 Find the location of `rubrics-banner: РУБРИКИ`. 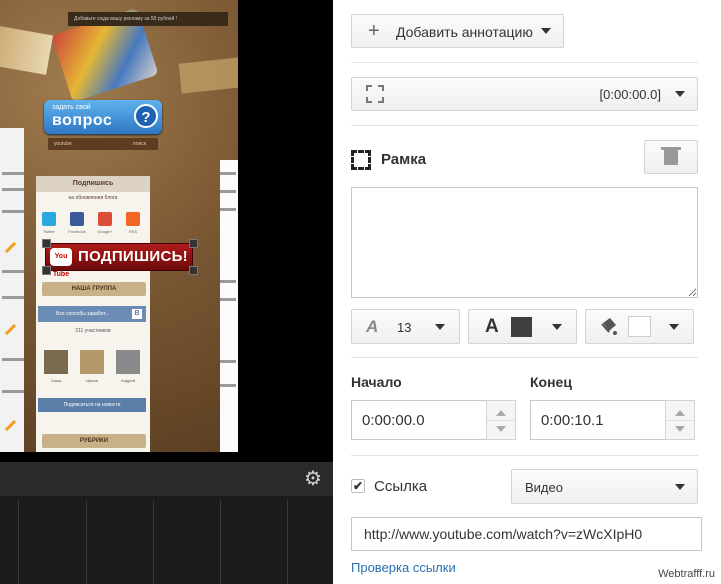

rubrics-banner: РУБРИКИ is located at coordinates (94, 441).